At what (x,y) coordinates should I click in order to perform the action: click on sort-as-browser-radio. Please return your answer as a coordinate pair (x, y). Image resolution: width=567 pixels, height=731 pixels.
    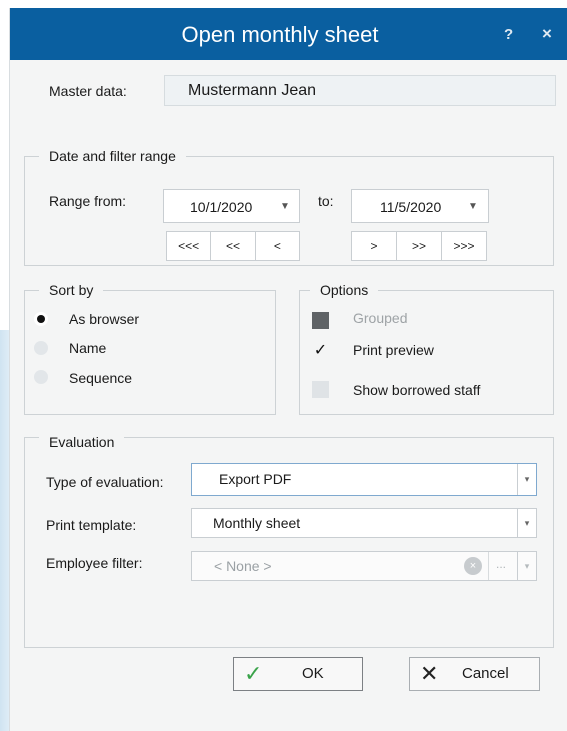
    Looking at the image, I should click on (41, 319).